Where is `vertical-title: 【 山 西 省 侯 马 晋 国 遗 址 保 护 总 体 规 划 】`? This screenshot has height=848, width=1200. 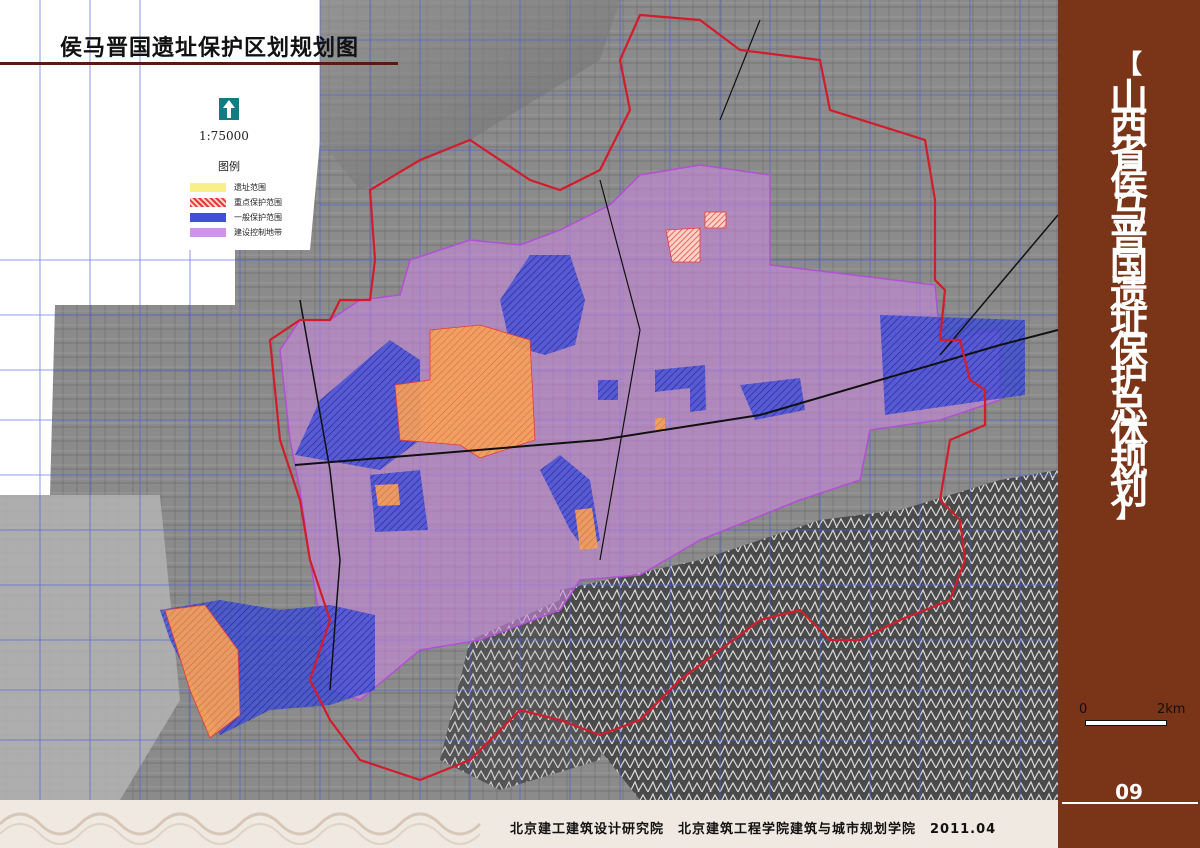
vertical-title: 【 山 西 省 侯 马 晋 国 遗 址 保 护 总 体 规 划 】 is located at coordinates (1129, 287).